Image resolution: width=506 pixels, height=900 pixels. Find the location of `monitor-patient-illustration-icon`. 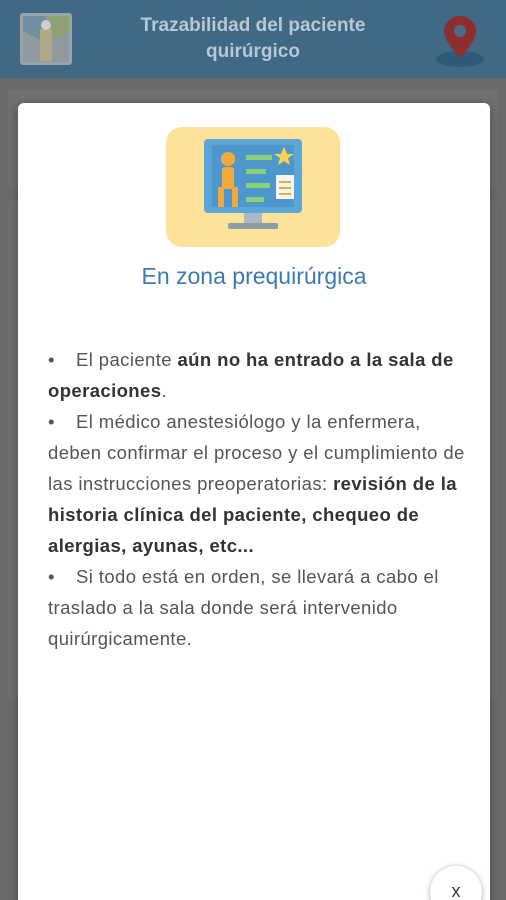

monitor-patient-illustration-icon is located at coordinates (253, 187).